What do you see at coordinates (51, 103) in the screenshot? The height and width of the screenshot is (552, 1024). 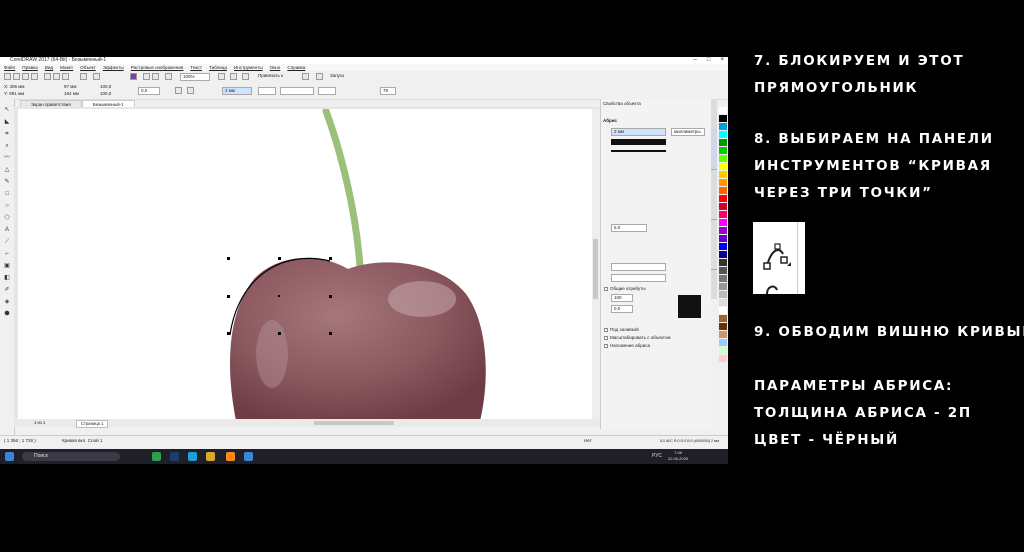 I see `tab-welcome: Экран приветствия` at bounding box center [51, 103].